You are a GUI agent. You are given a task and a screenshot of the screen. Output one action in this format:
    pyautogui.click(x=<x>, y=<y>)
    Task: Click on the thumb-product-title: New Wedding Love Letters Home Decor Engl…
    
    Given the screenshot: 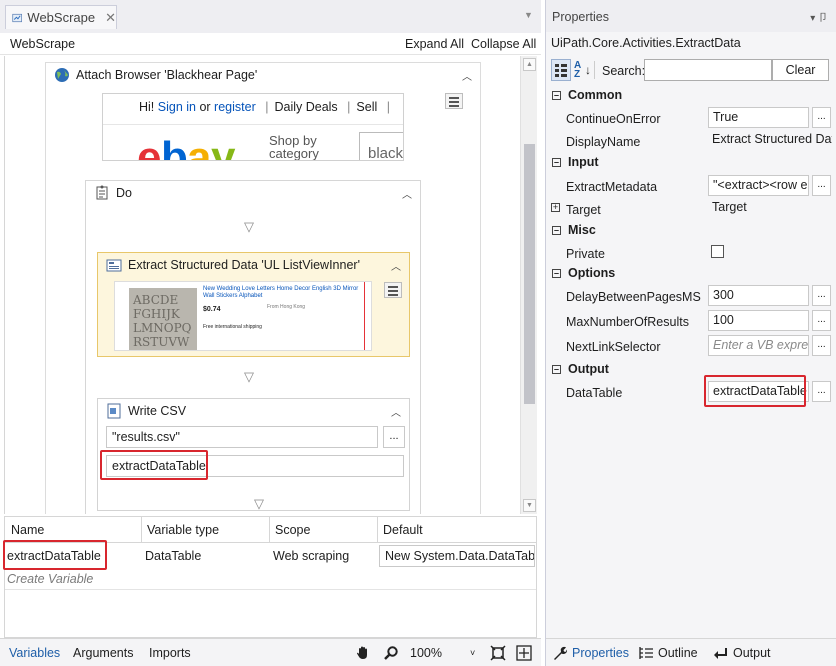 What is the action you would take?
    pyautogui.click(x=281, y=292)
    